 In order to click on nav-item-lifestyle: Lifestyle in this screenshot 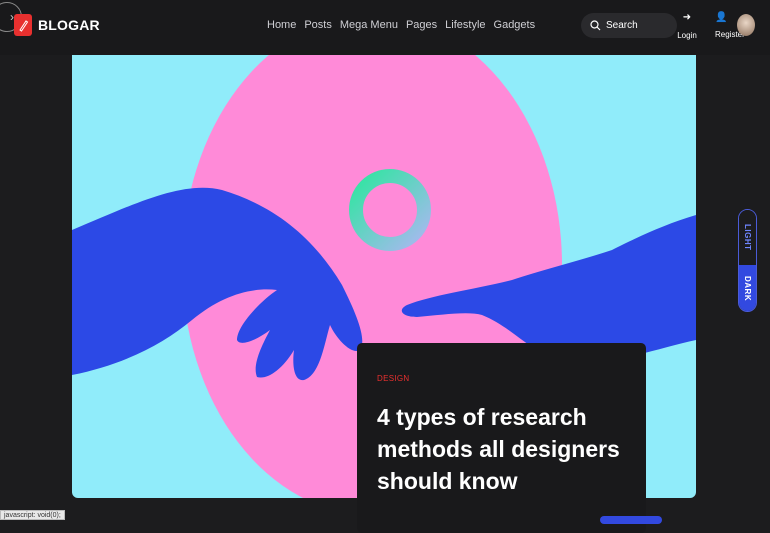, I will do `click(465, 25)`.